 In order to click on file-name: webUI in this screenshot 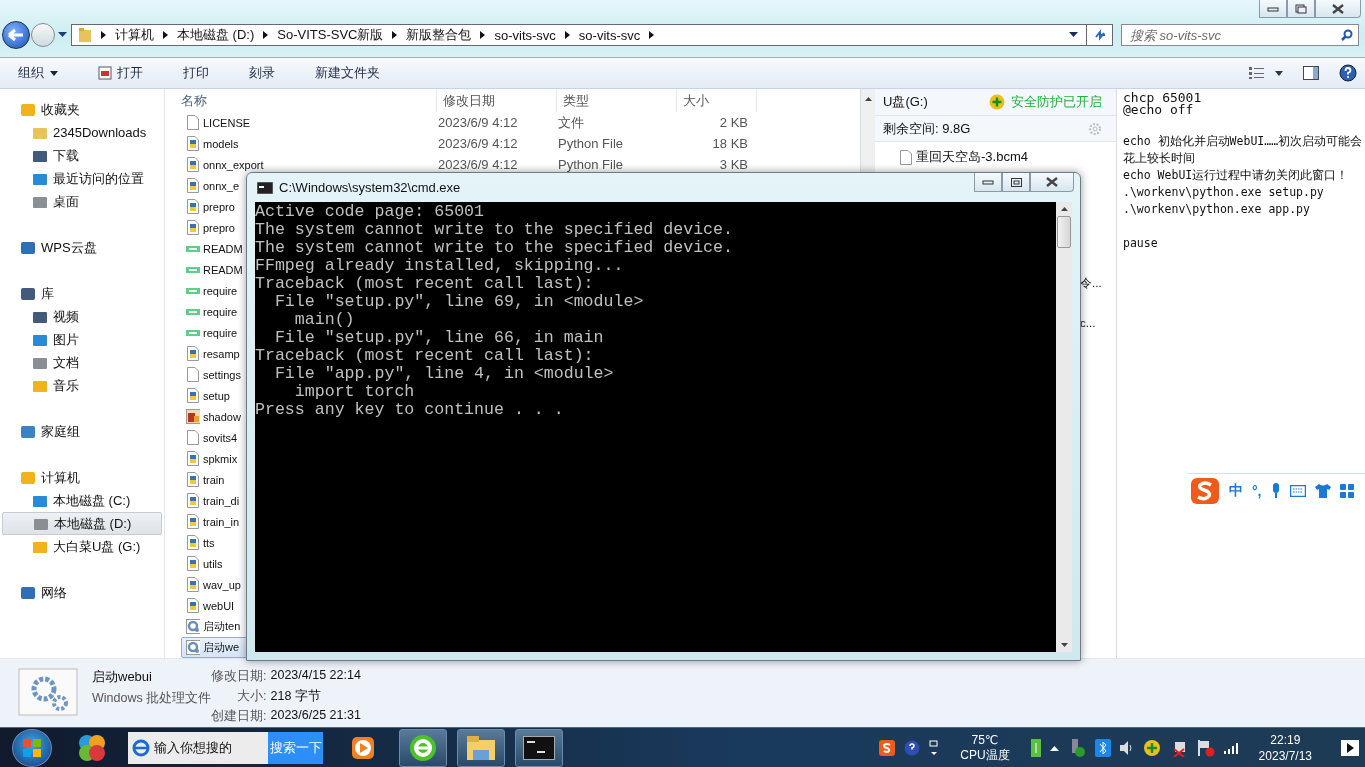, I will do `click(219, 605)`.